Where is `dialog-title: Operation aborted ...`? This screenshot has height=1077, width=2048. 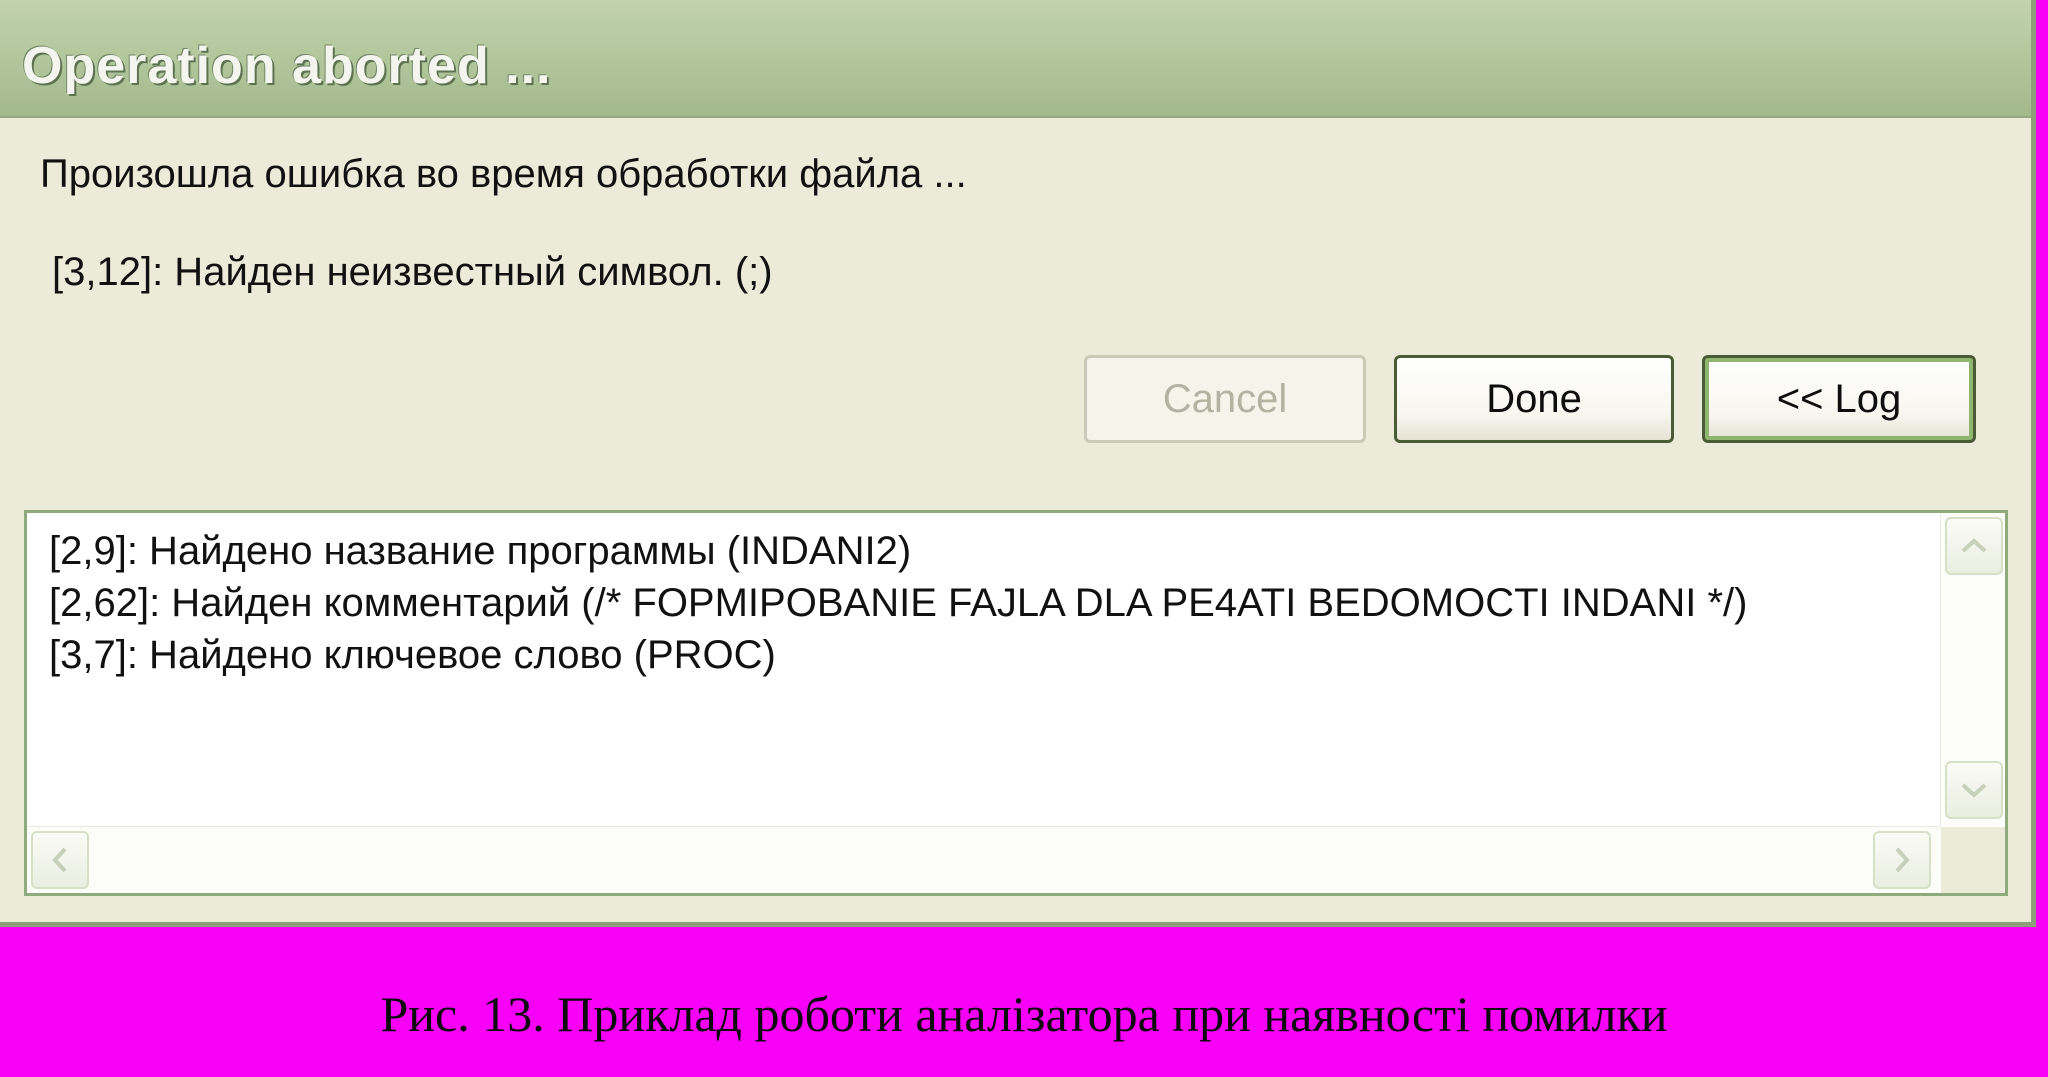
dialog-title: Operation aborted ... is located at coordinates (287, 66).